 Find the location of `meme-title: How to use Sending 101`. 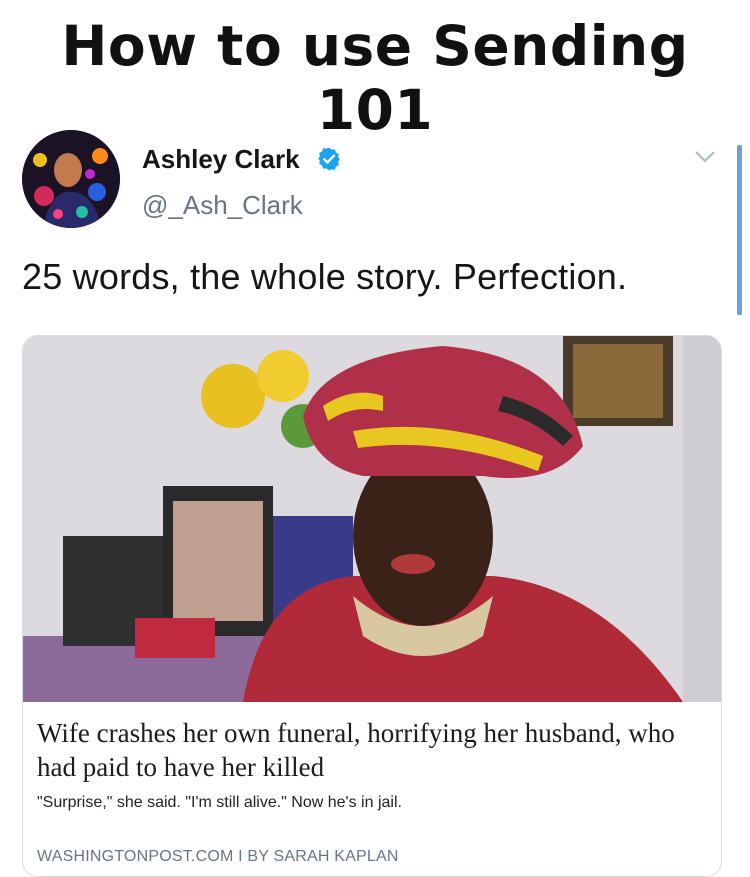

meme-title: How to use Sending 101 is located at coordinates (375, 78).